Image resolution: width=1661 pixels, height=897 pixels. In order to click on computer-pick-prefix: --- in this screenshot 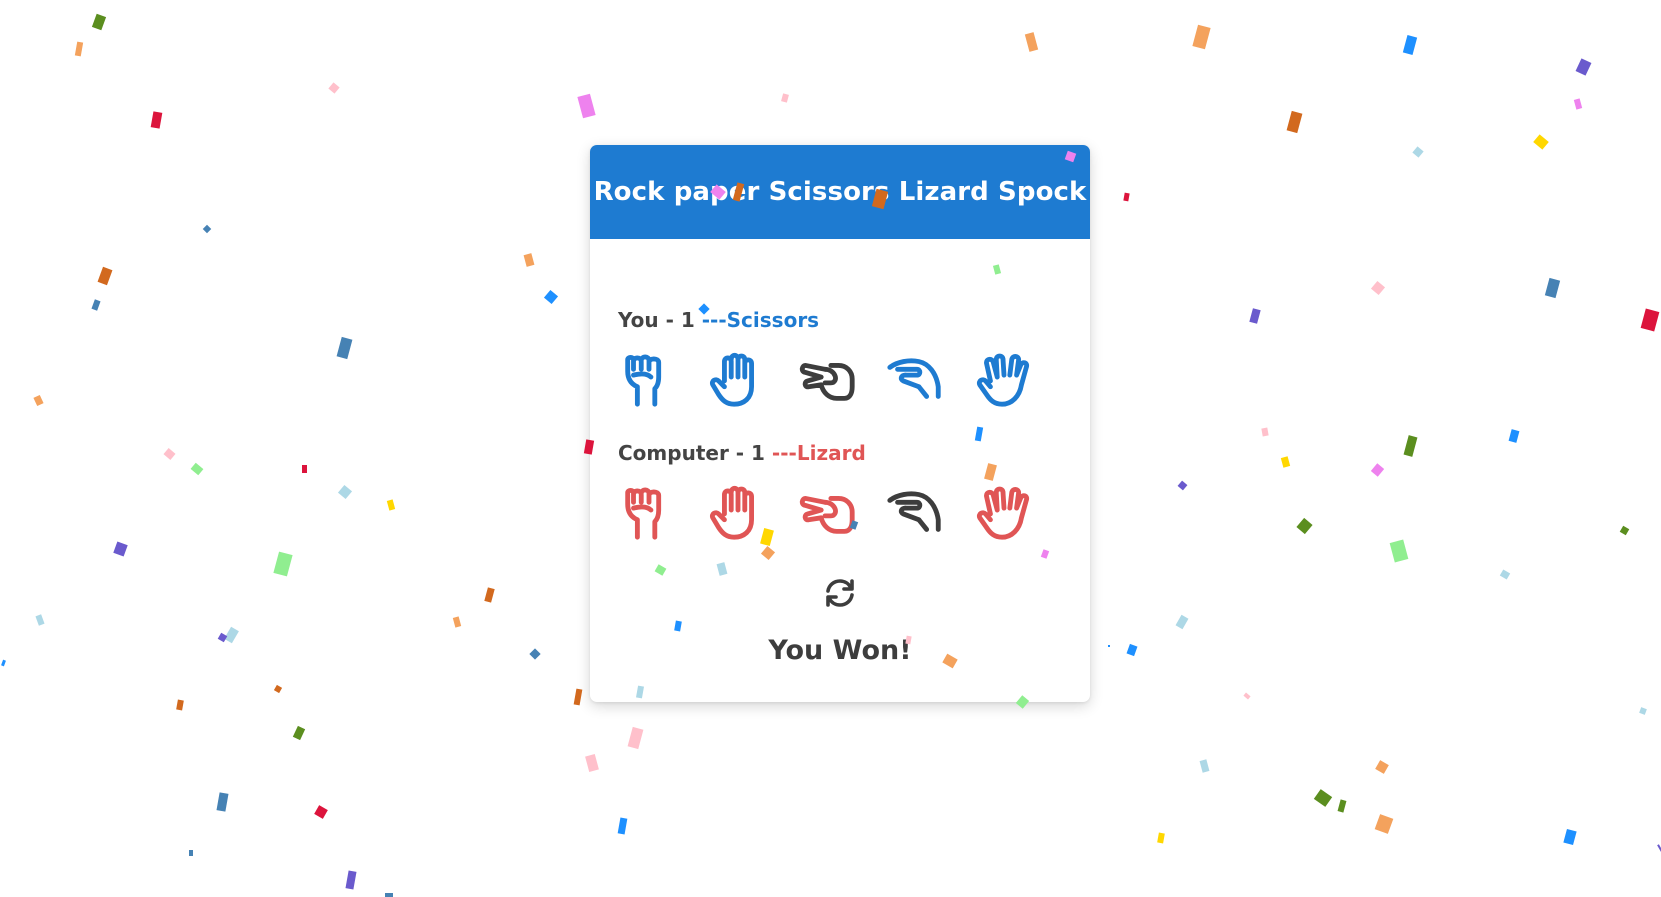, I will do `click(780, 453)`.